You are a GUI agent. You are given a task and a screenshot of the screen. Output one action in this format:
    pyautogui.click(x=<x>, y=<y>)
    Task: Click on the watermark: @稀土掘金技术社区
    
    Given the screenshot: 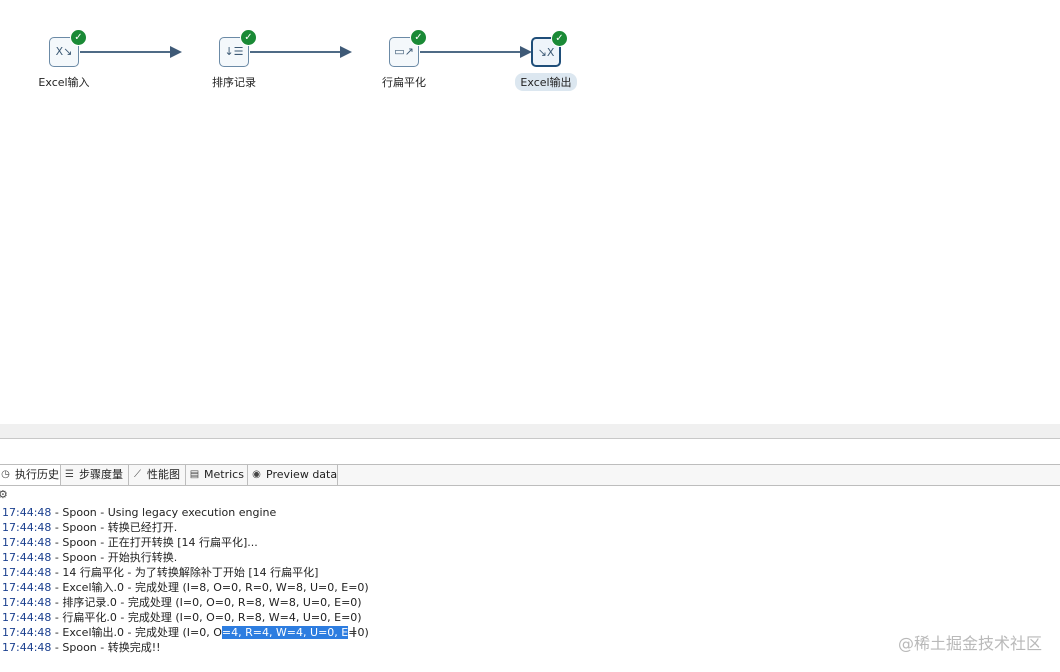 What is the action you would take?
    pyautogui.click(x=969, y=643)
    